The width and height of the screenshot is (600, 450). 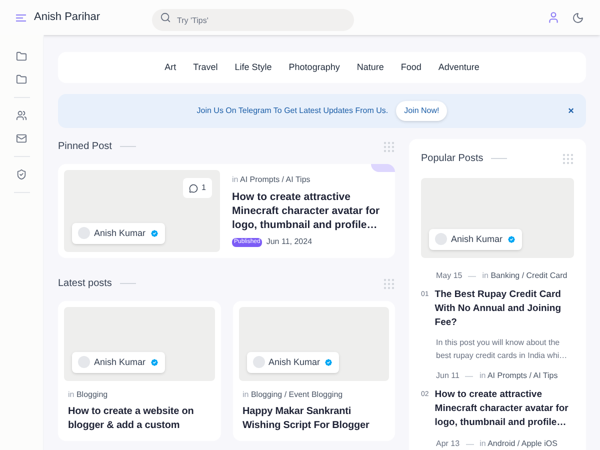 What do you see at coordinates (193, 188) in the screenshot?
I see `comment-icon` at bounding box center [193, 188].